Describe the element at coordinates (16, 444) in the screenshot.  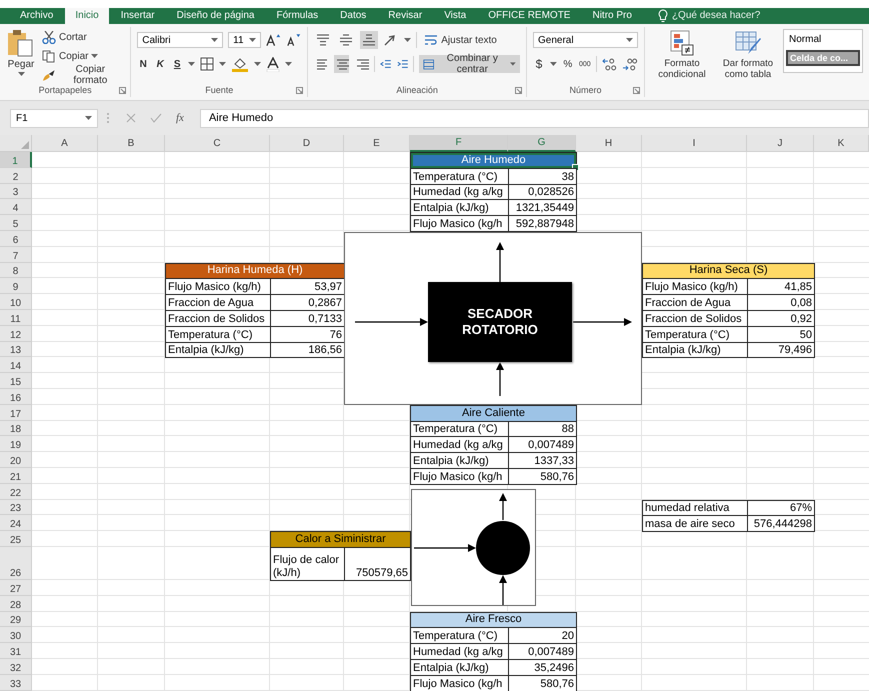
I see `row-header: 19` at that location.